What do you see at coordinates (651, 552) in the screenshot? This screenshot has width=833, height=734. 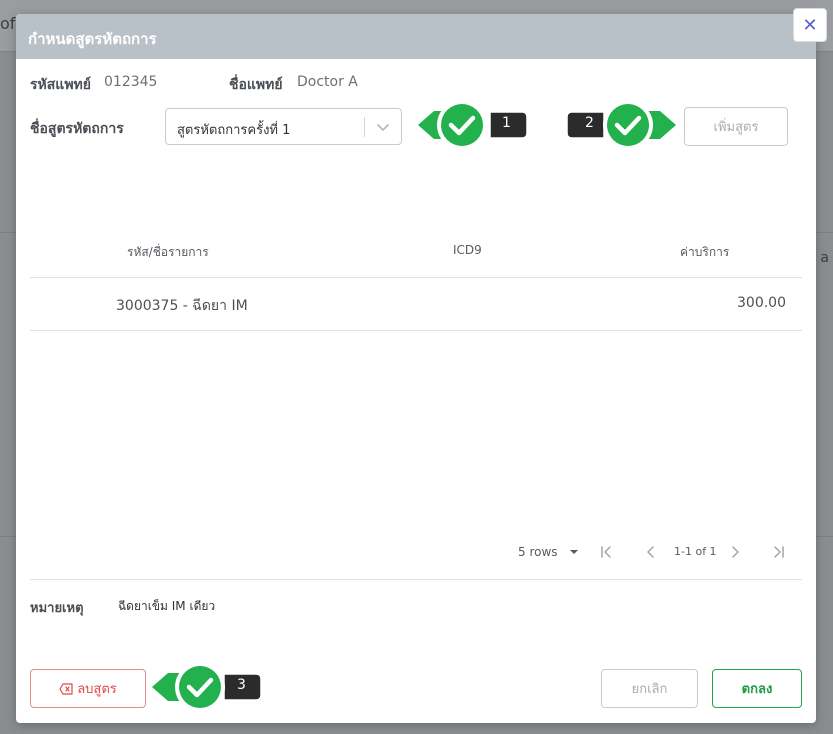 I see `chevron-left-icon` at bounding box center [651, 552].